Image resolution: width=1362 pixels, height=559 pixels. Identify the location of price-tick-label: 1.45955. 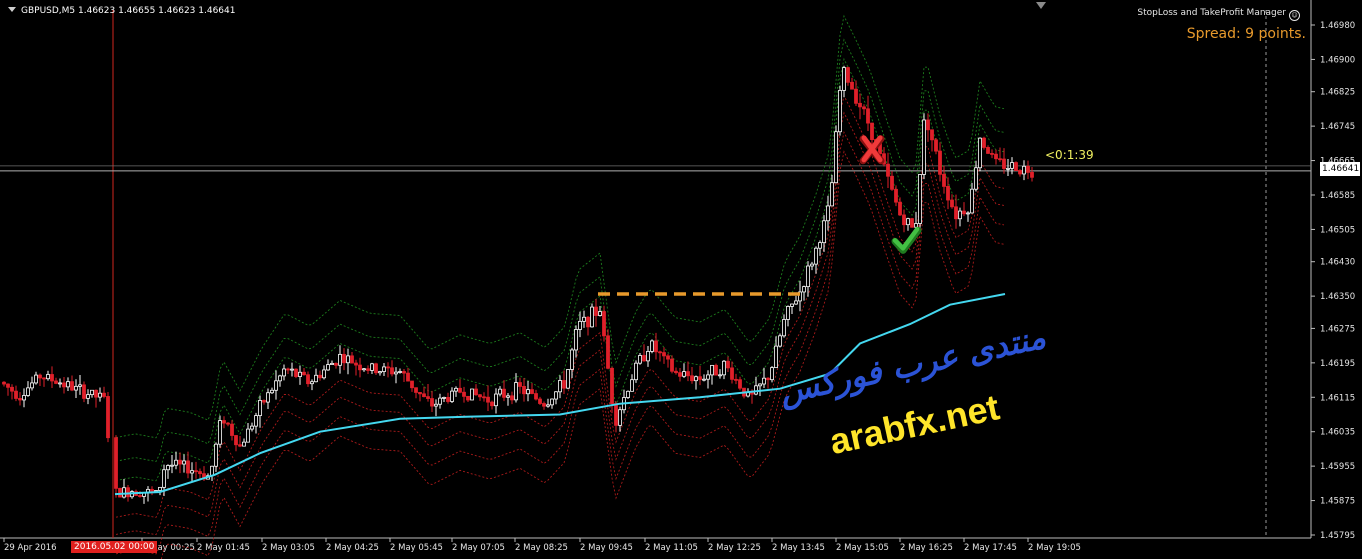
(1337, 467).